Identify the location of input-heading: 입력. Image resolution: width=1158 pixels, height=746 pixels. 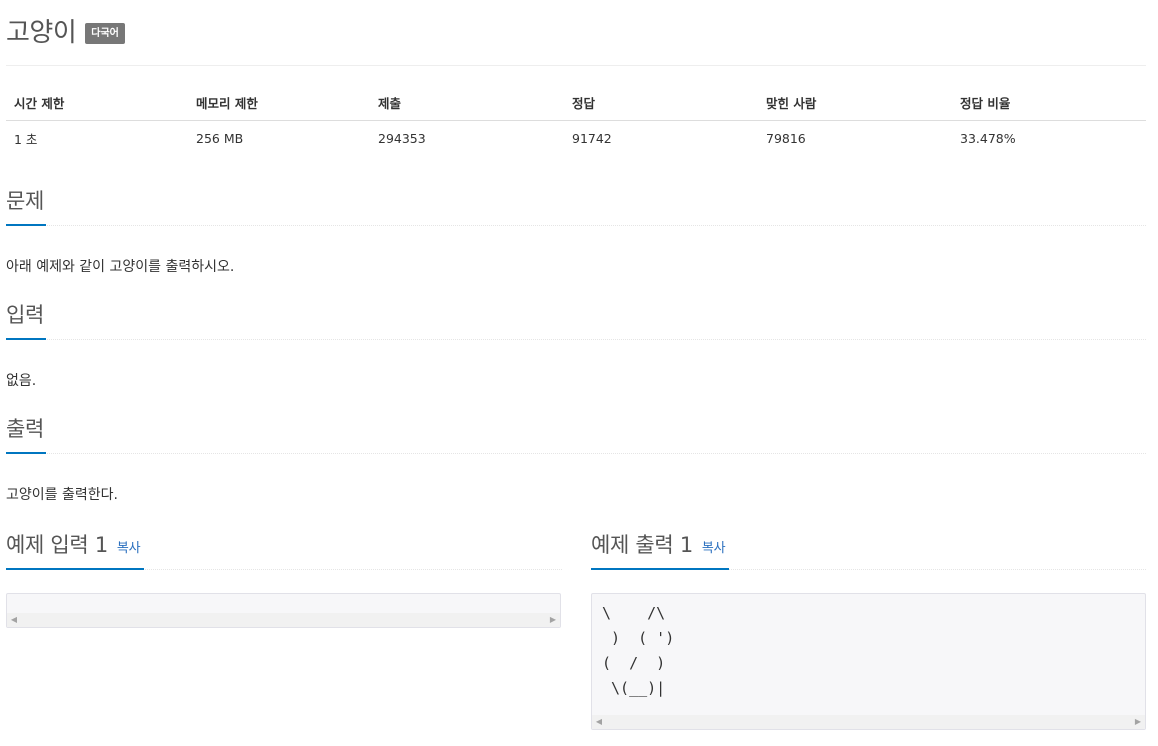
(25, 315).